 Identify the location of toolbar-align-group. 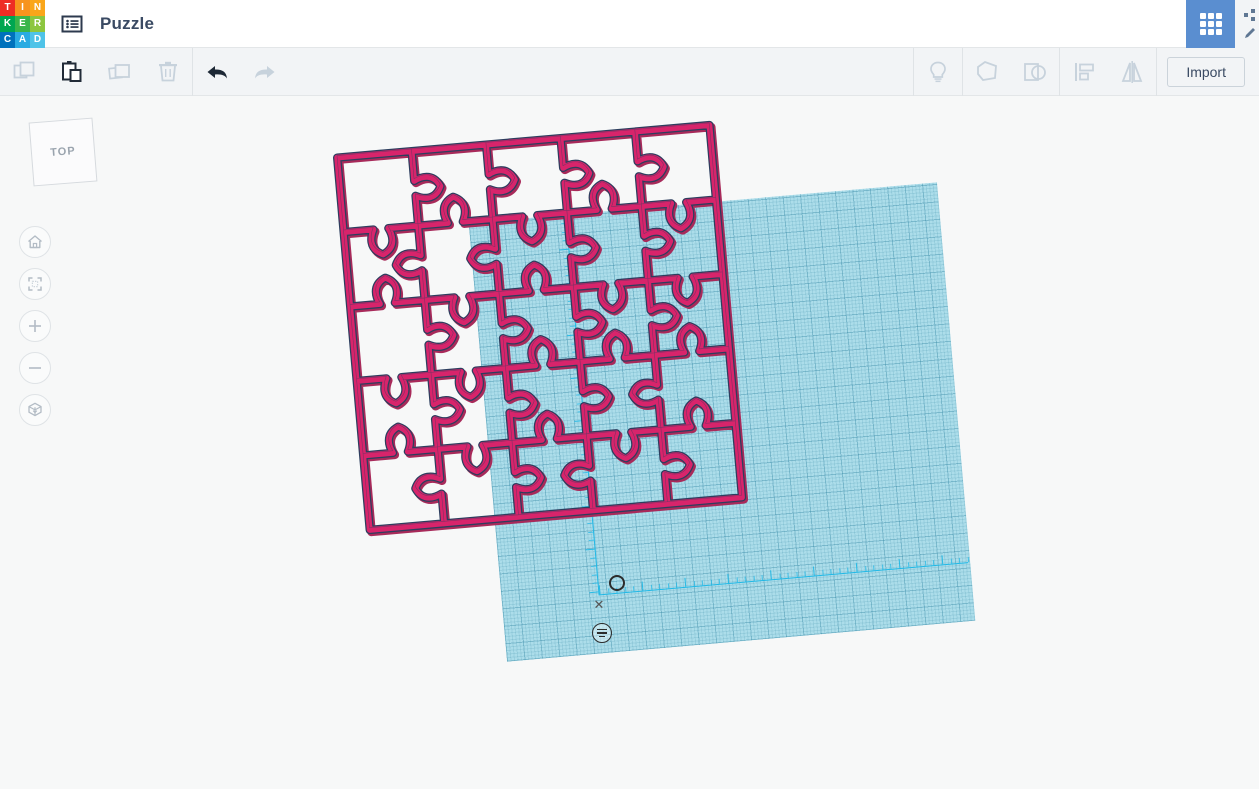
(1108, 72).